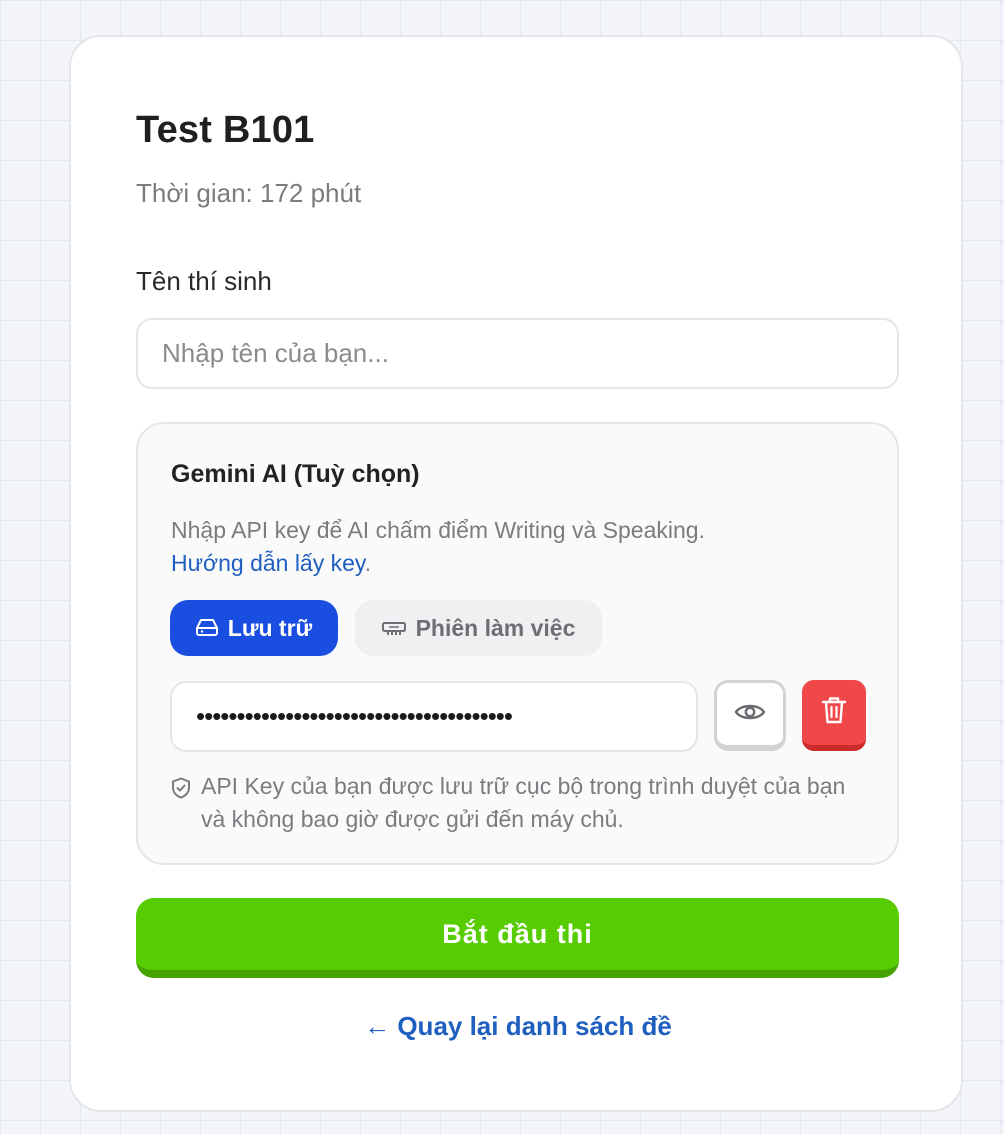  I want to click on shield-icon, so click(181, 803).